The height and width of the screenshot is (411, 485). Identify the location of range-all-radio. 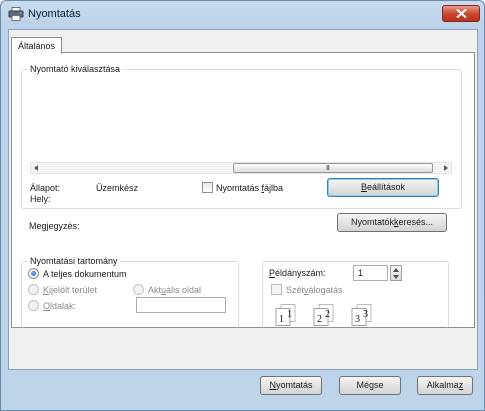
(33, 273).